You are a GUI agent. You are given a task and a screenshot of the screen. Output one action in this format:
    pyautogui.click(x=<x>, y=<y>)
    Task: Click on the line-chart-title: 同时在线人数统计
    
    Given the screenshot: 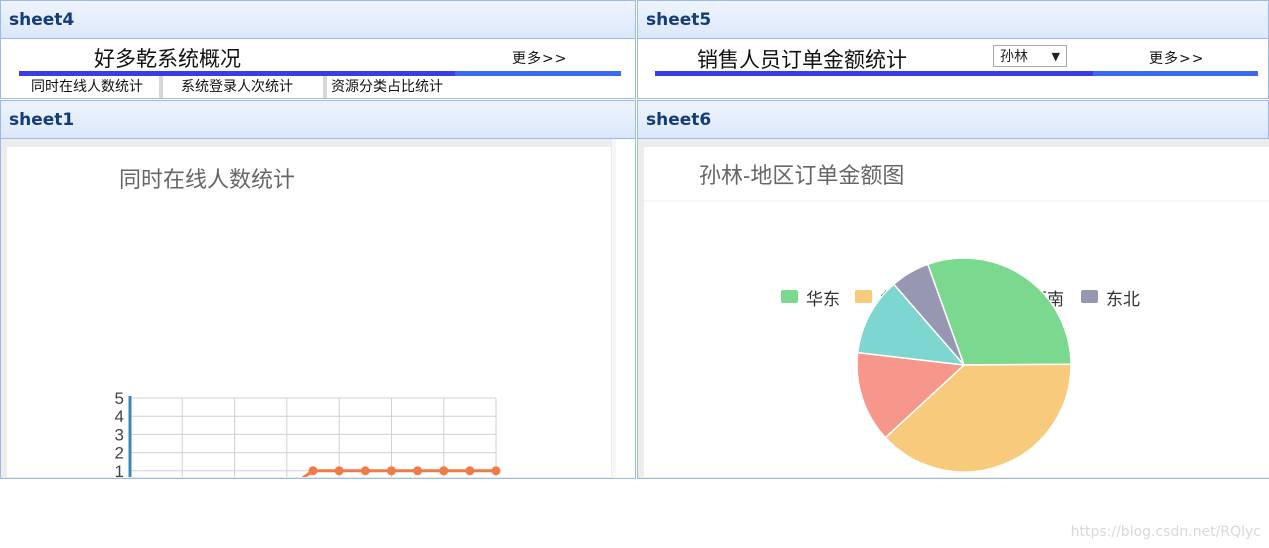 What is the action you would take?
    pyautogui.click(x=207, y=179)
    